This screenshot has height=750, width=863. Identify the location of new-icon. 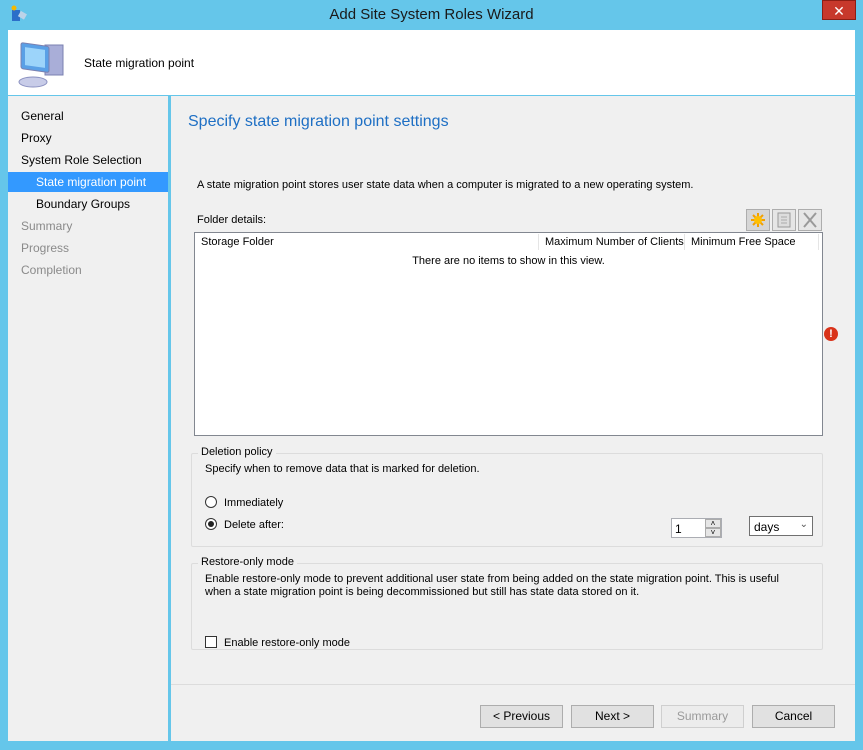
(758, 220).